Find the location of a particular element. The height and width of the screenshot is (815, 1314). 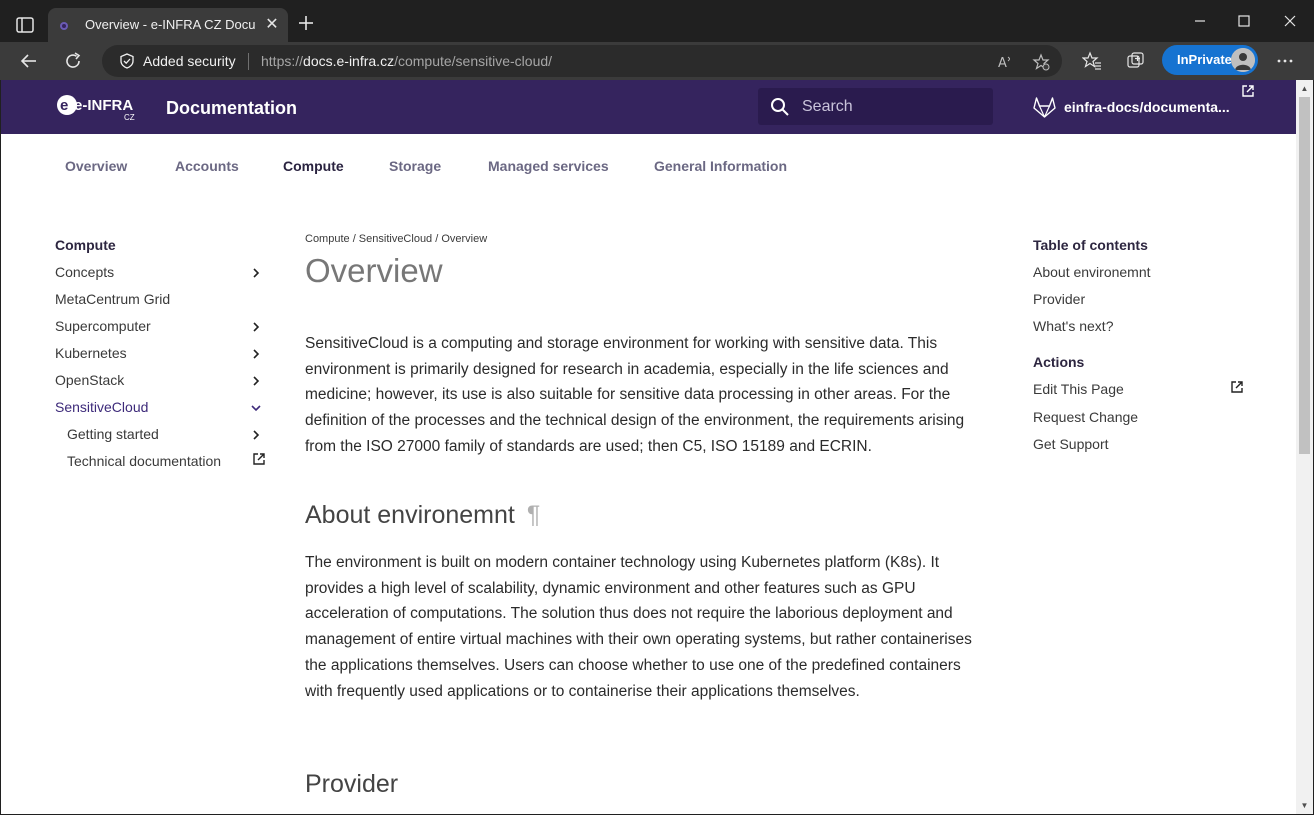

request-change-link: Request Change is located at coordinates (1085, 417).